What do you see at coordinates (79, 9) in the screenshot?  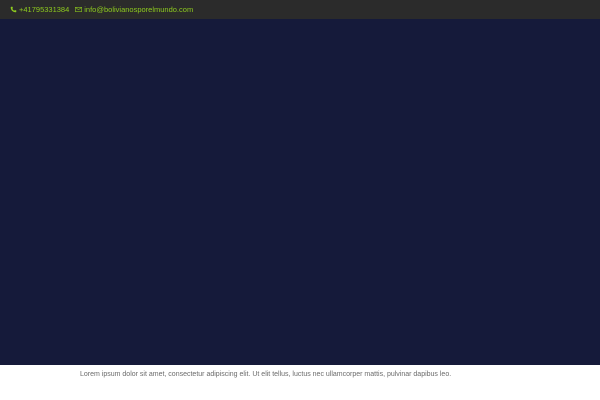 I see `envelope-icon` at bounding box center [79, 9].